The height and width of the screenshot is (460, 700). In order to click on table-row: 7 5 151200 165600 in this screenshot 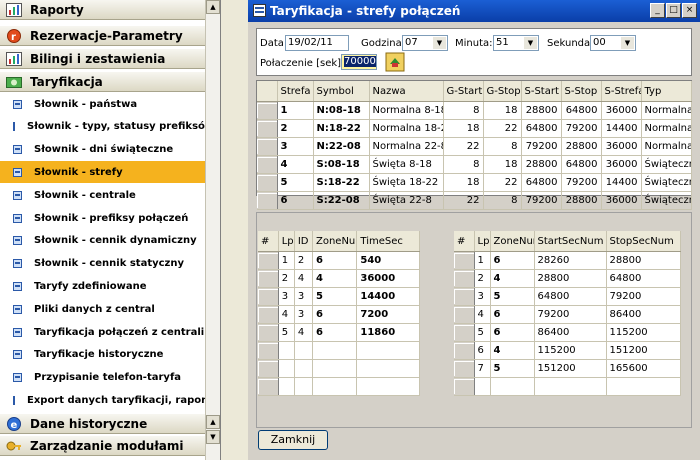, I will do `click(567, 368)`.